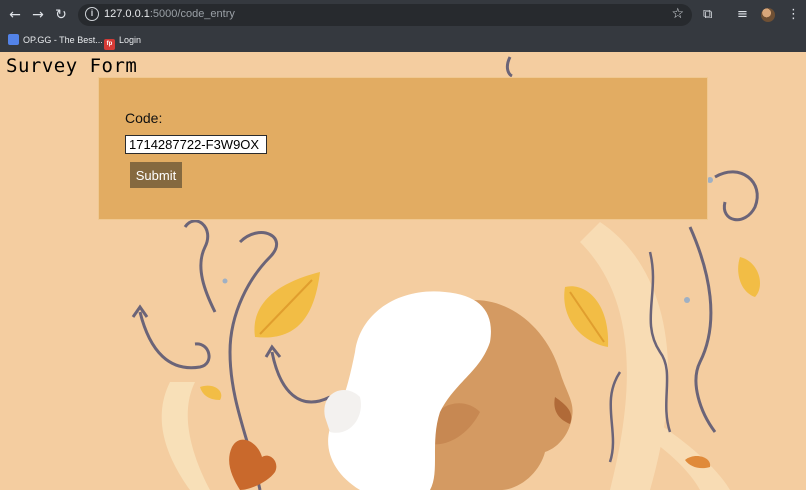  Describe the element at coordinates (707, 15) in the screenshot. I see `puzzle-icon: ⧉` at that location.